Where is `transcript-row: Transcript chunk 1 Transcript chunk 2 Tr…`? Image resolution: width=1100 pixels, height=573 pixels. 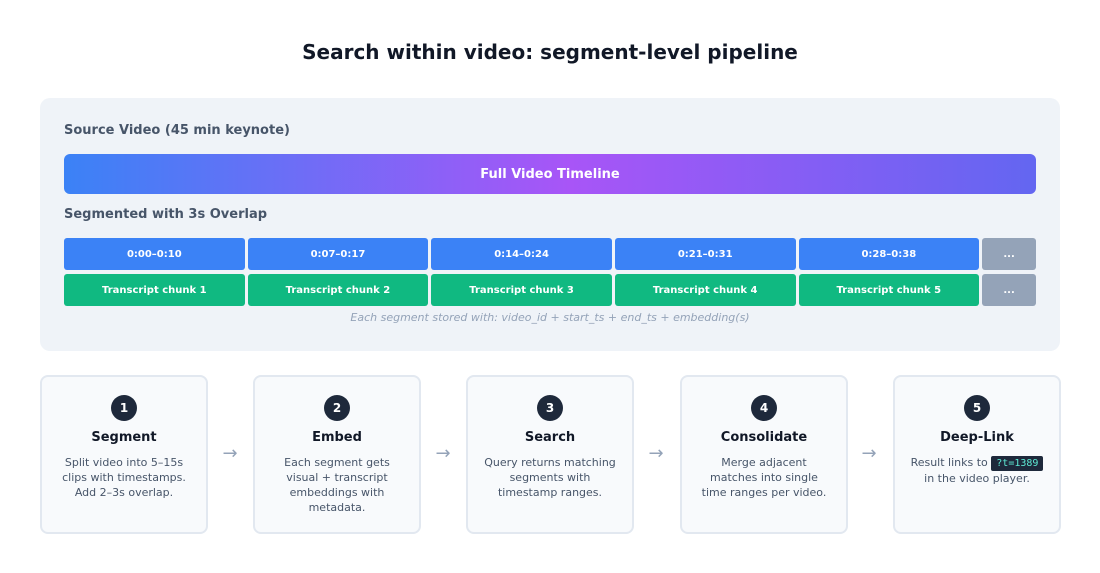
transcript-row: Transcript chunk 1 Transcript chunk 2 Tr… is located at coordinates (550, 290).